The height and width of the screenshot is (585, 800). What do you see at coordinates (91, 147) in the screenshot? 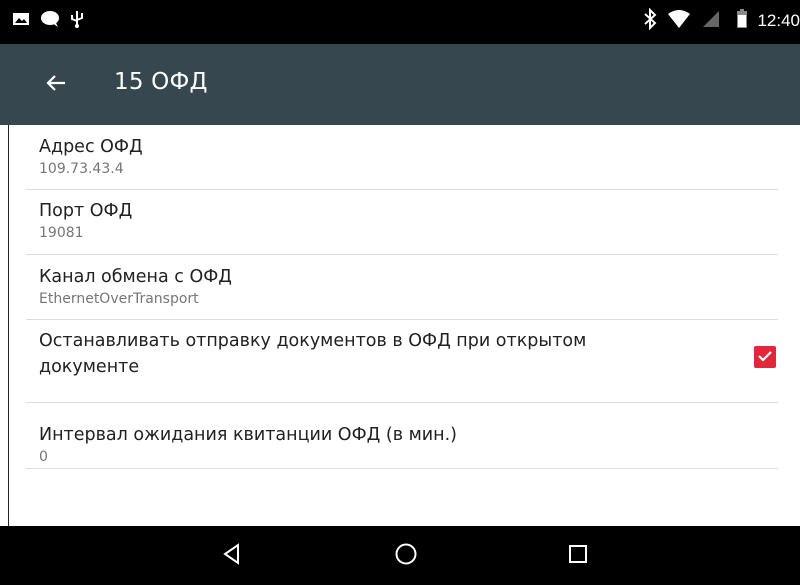
I see `pref-title: Адрес ОФД` at bounding box center [91, 147].